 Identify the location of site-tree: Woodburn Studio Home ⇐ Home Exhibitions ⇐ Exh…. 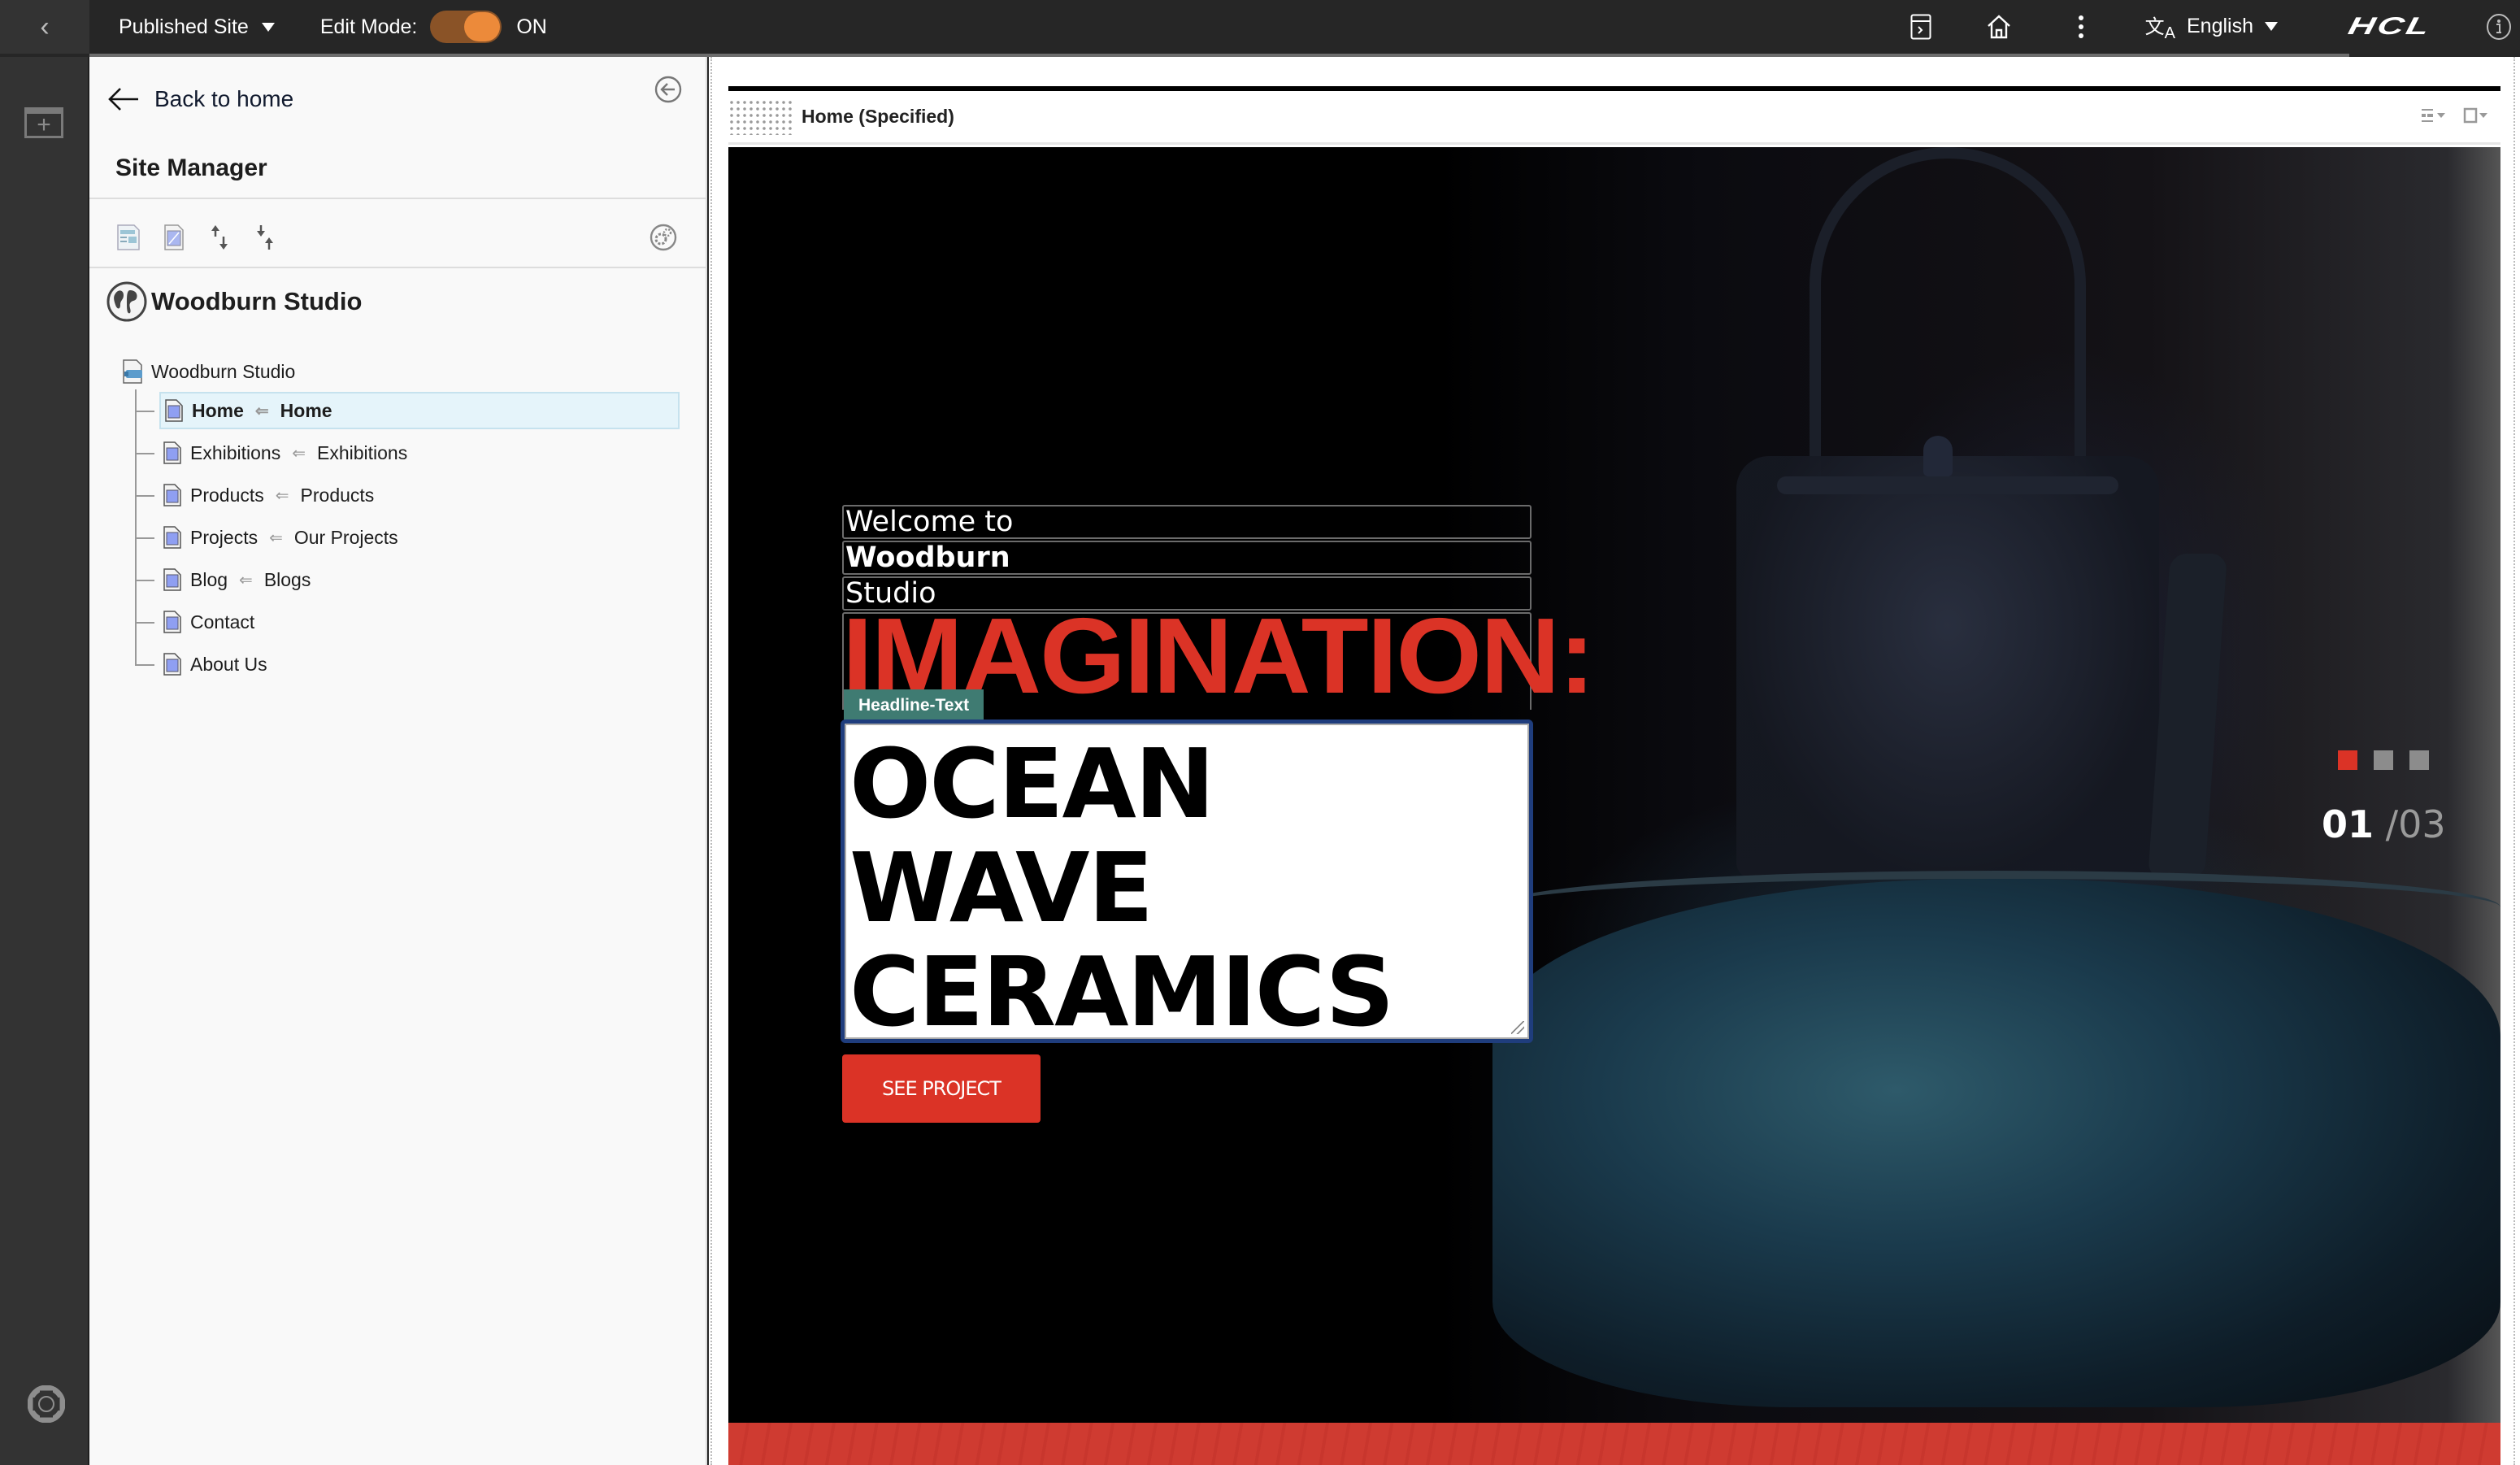
(406, 519).